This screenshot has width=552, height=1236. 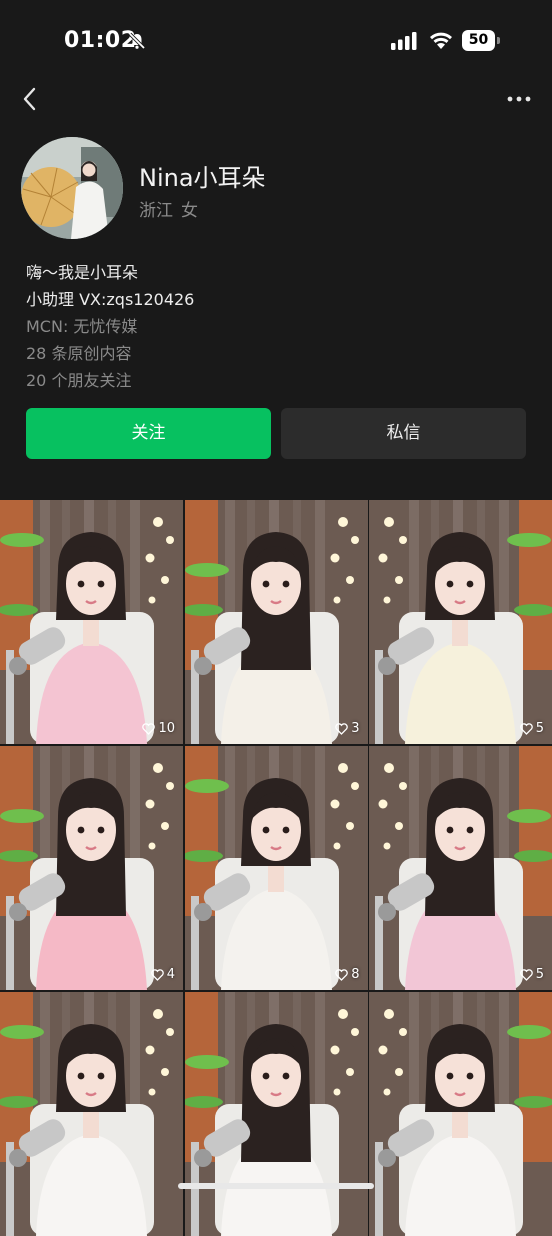 What do you see at coordinates (355, 728) in the screenshot?
I see `like-count-value: 3` at bounding box center [355, 728].